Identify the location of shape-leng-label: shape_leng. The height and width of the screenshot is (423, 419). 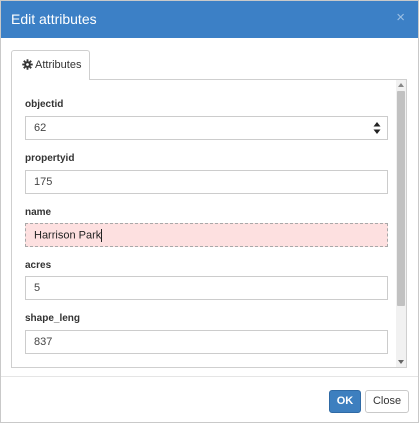
(53, 318).